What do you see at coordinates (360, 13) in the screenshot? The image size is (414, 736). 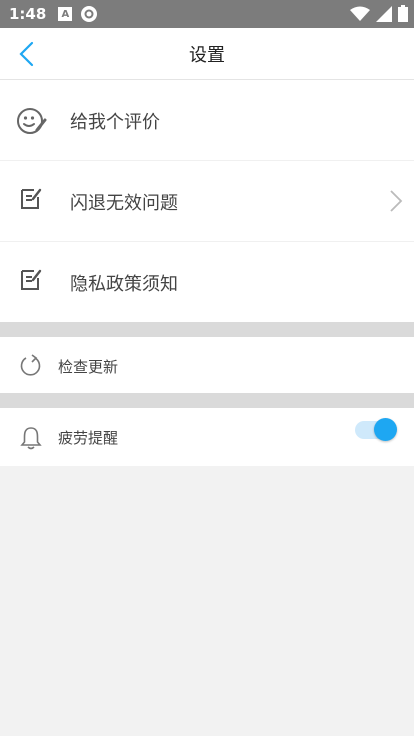 I see `wifi-icon` at bounding box center [360, 13].